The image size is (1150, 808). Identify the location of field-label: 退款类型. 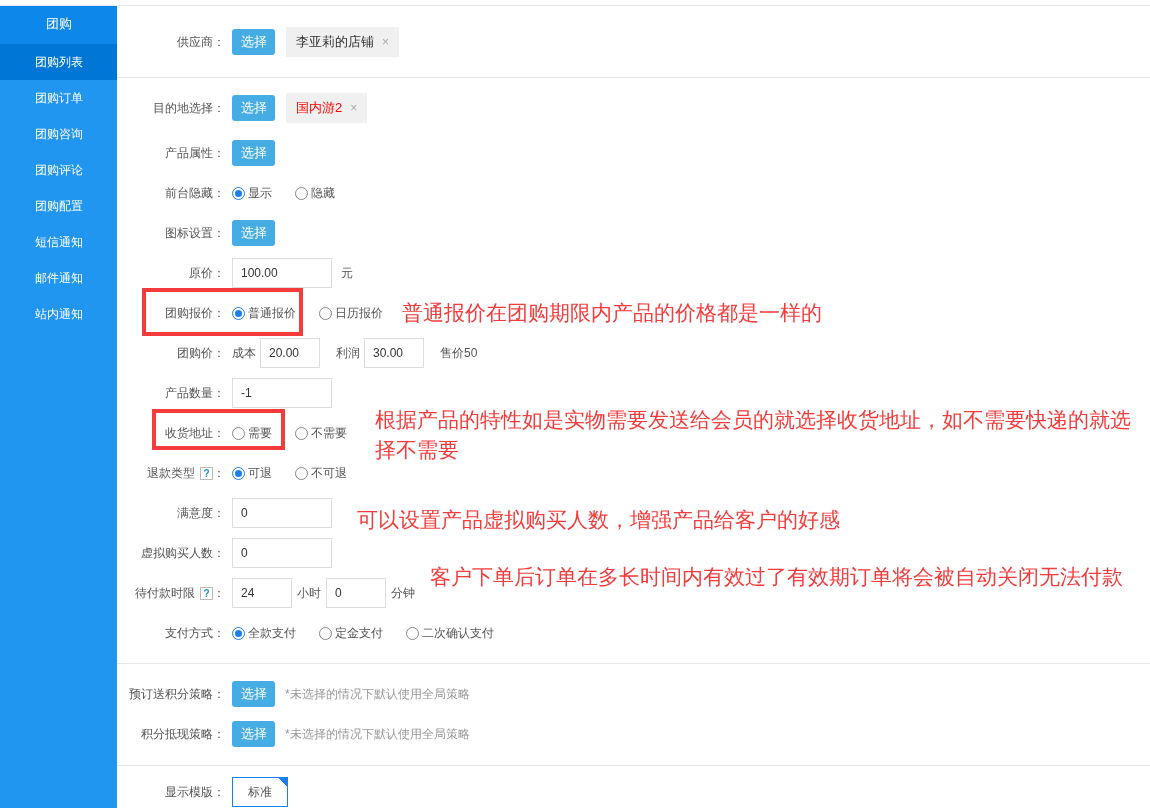
(171, 473).